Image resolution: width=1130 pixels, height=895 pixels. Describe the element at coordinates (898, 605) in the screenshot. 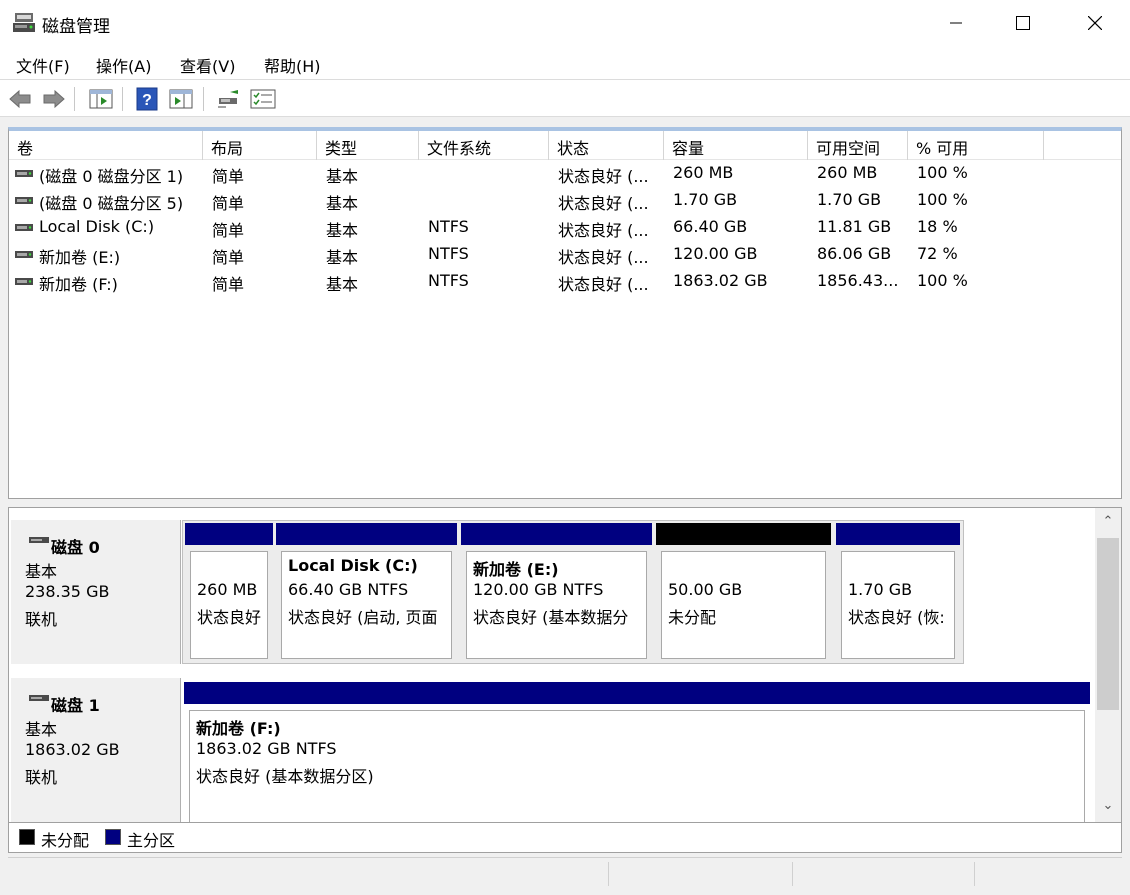

I see `partition-body: 1.70 GB 状态良好 (恢:` at that location.